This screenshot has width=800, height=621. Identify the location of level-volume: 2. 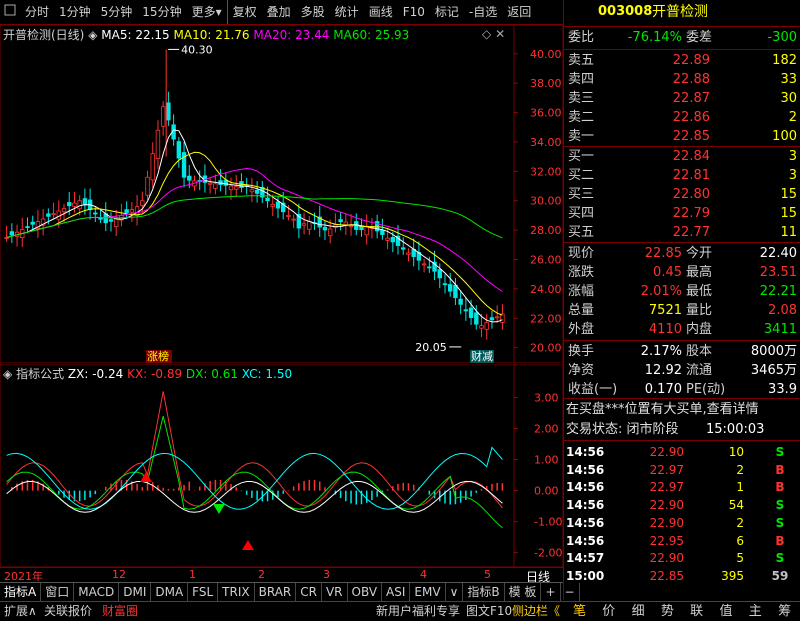
(792, 117).